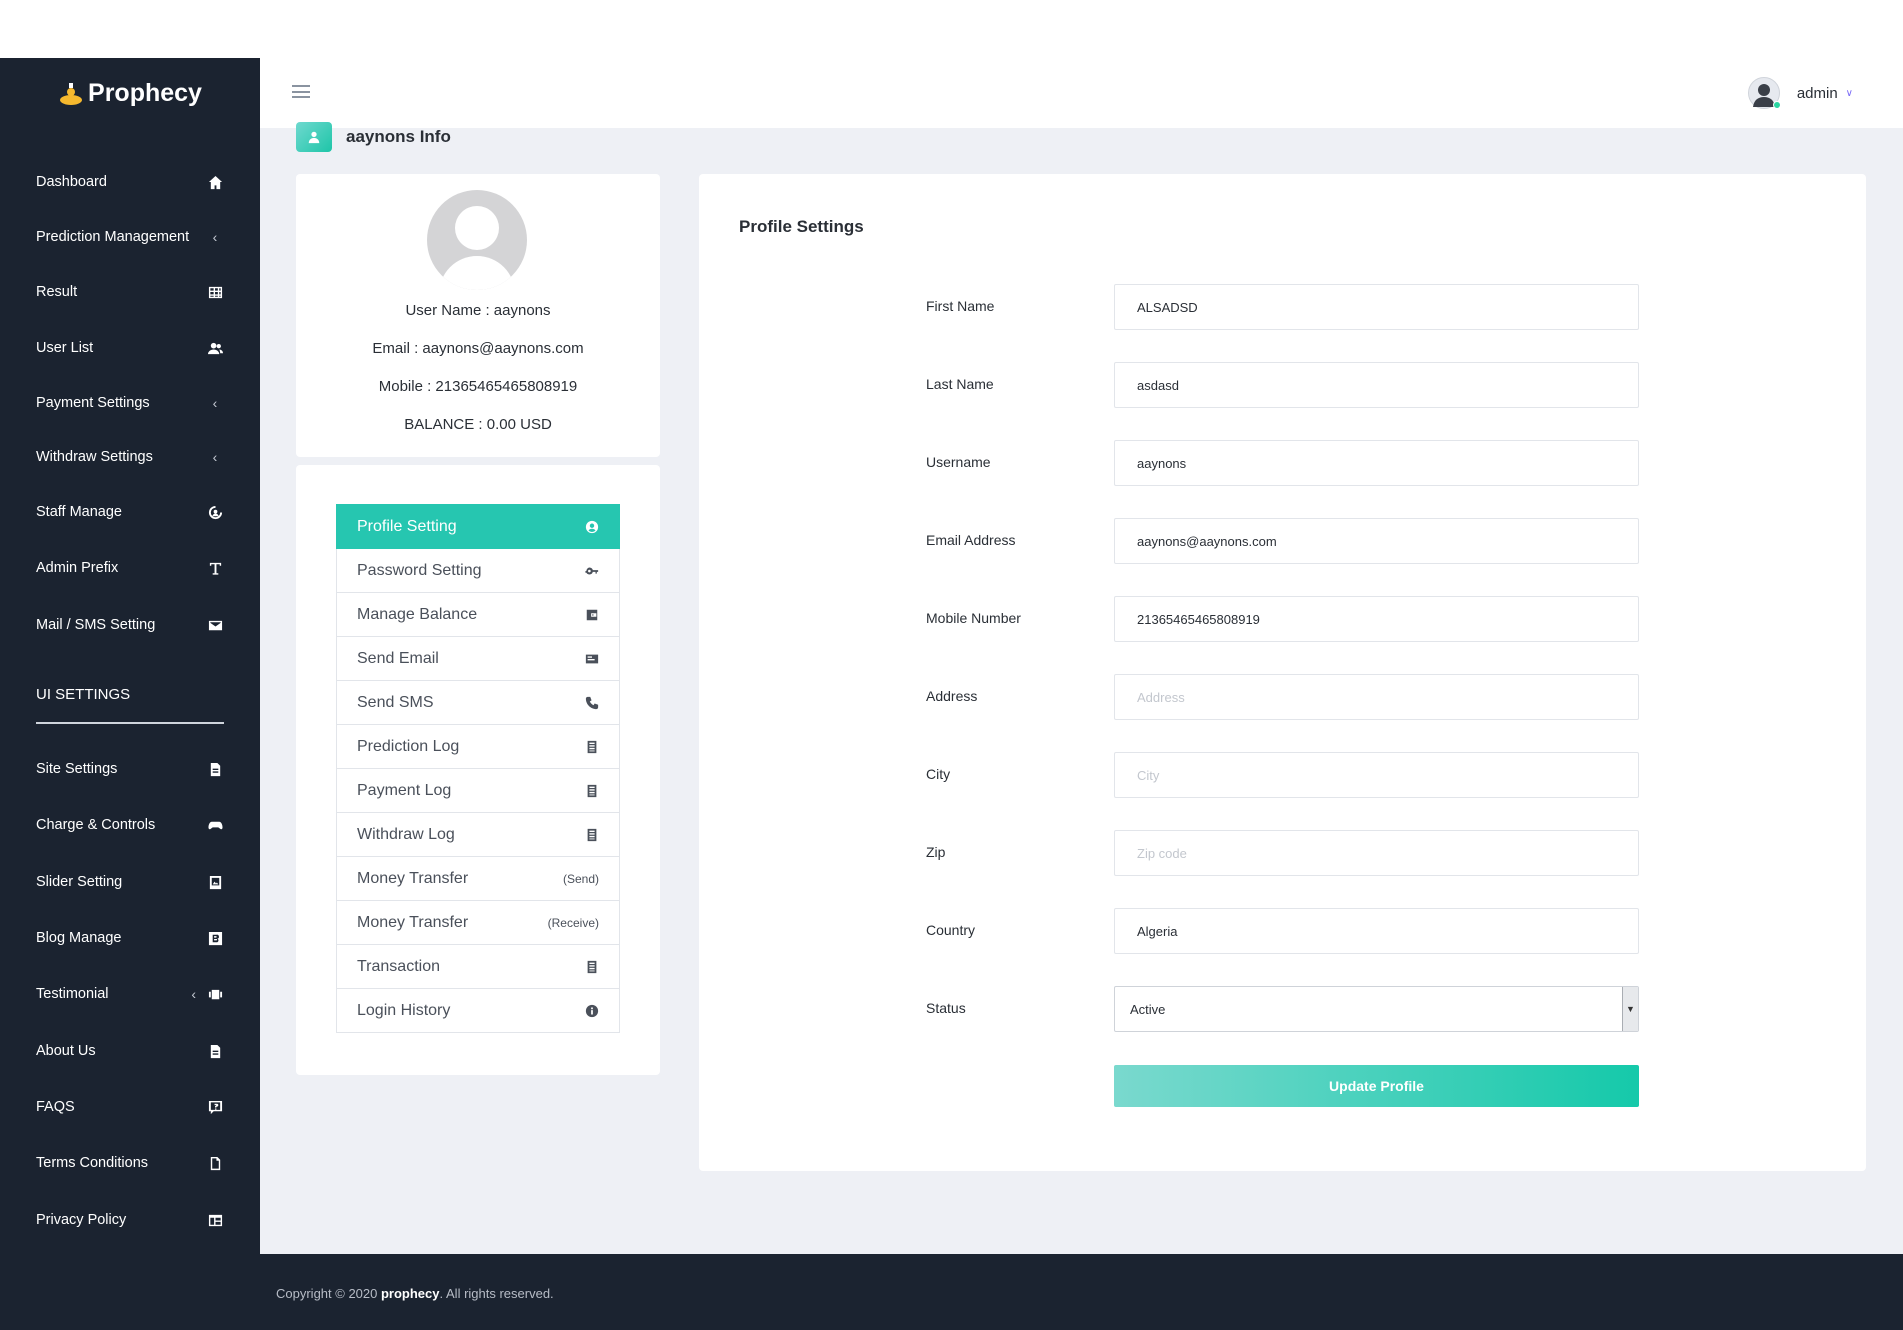  What do you see at coordinates (130, 825) in the screenshot?
I see `sidebar-item-charge-controls: Charge & Controls` at bounding box center [130, 825].